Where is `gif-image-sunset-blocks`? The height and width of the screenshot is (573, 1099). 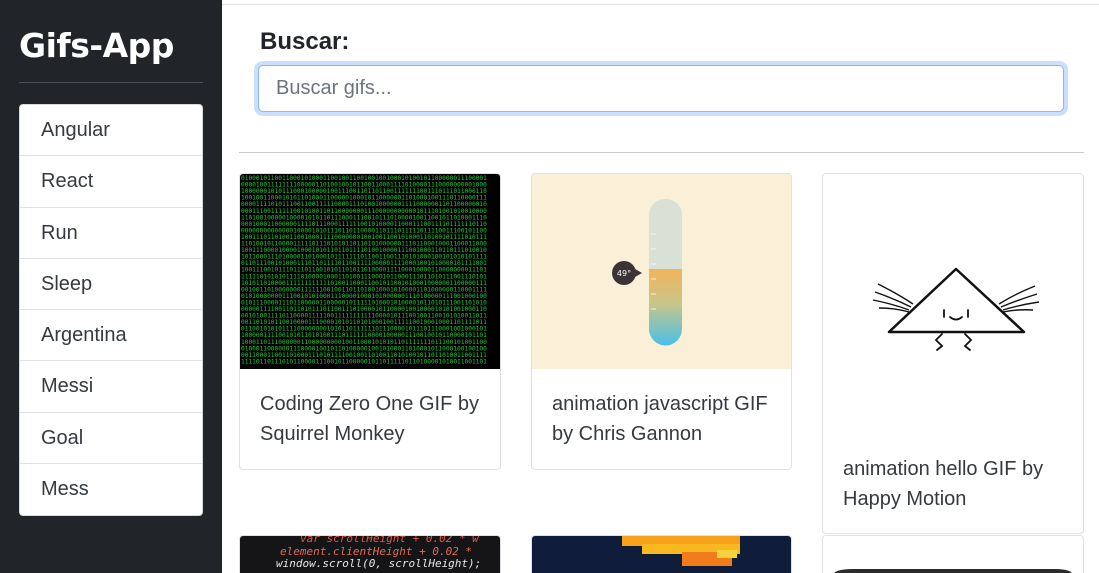
gif-image-sunset-blocks is located at coordinates (661, 554).